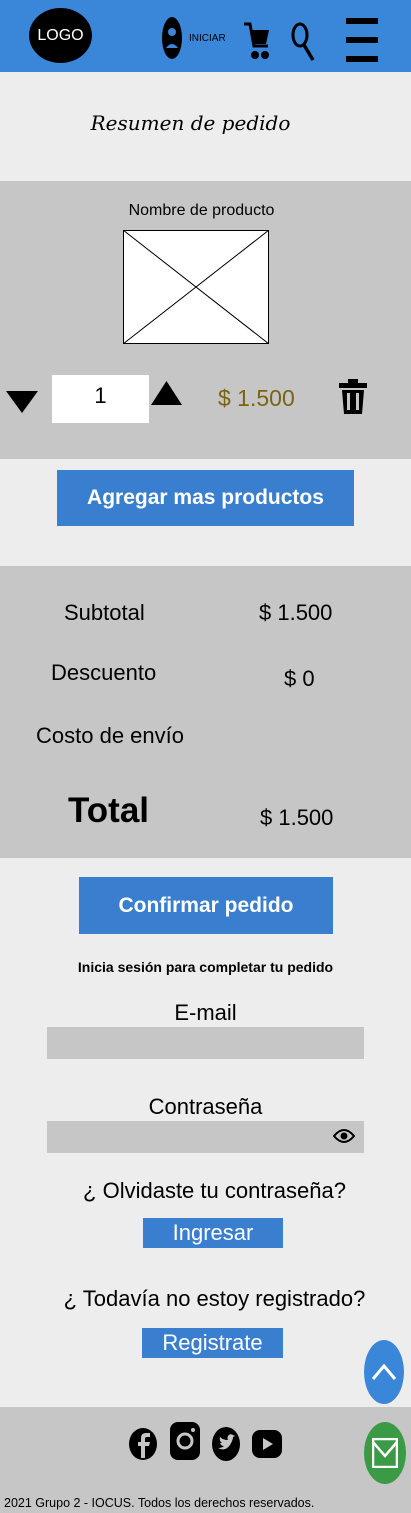 The width and height of the screenshot is (411, 1513). What do you see at coordinates (212, 1343) in the screenshot?
I see `register-button: Registrate` at bounding box center [212, 1343].